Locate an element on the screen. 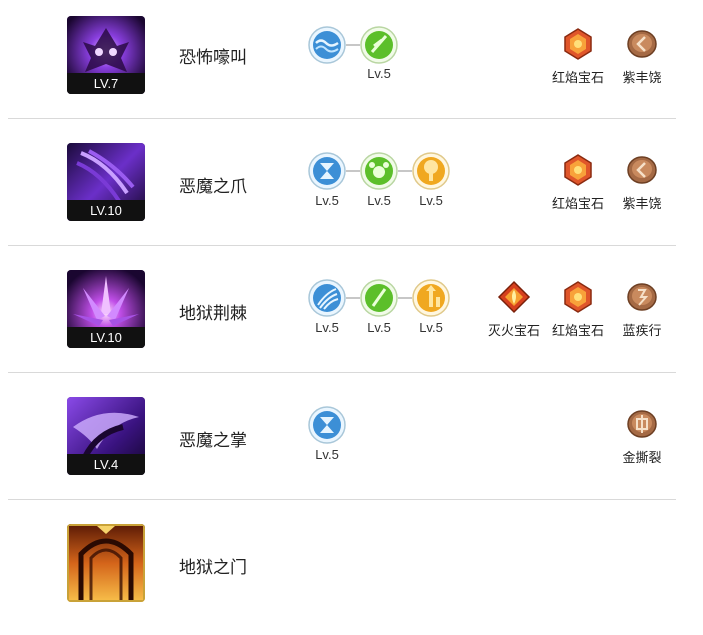 The image size is (703, 635). hell-gate-icon is located at coordinates (106, 563).